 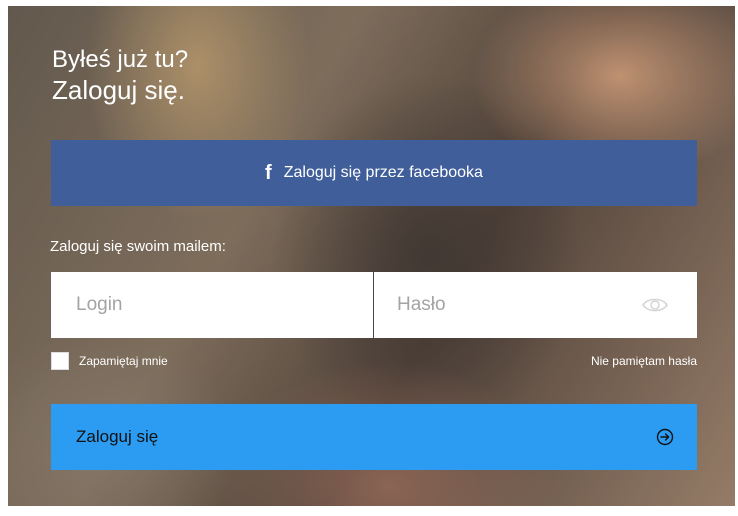 I want to click on facebook-login-label: Zaloguj się przez facebooka, so click(x=383, y=172).